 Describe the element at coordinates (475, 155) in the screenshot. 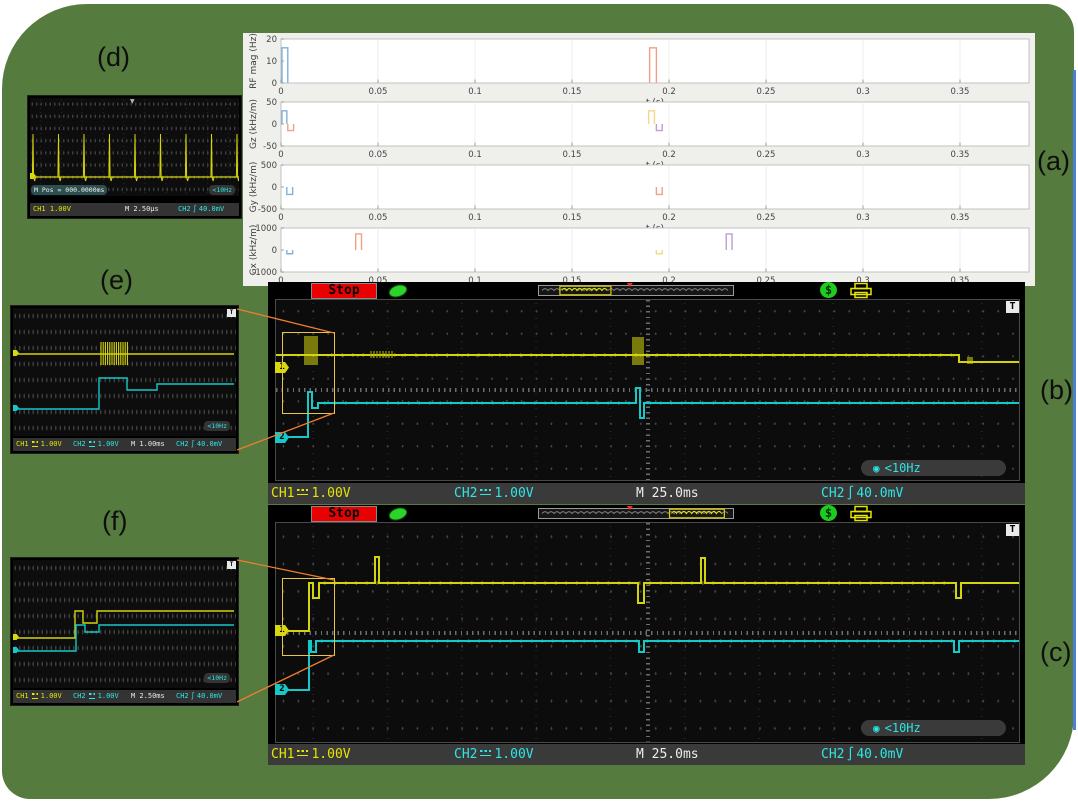

I see `svg-text: 0.1` at that location.